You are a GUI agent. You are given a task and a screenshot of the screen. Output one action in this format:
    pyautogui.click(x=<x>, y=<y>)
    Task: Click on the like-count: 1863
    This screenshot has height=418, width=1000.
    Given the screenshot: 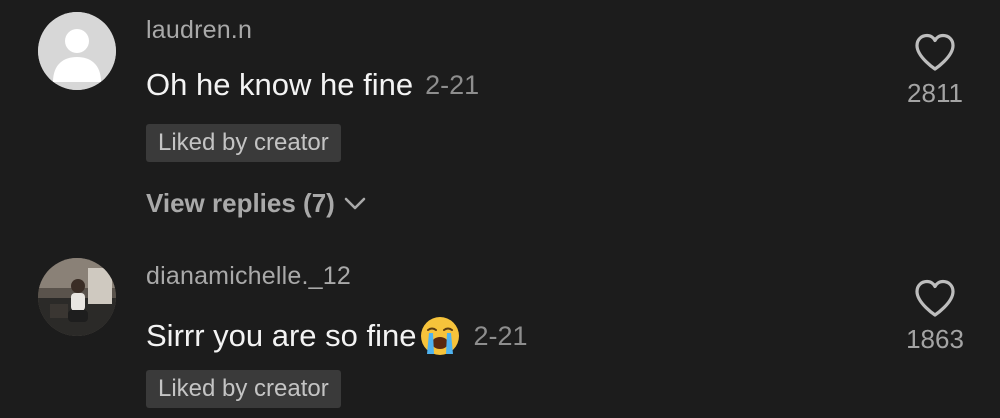 What is the action you would take?
    pyautogui.click(x=935, y=339)
    